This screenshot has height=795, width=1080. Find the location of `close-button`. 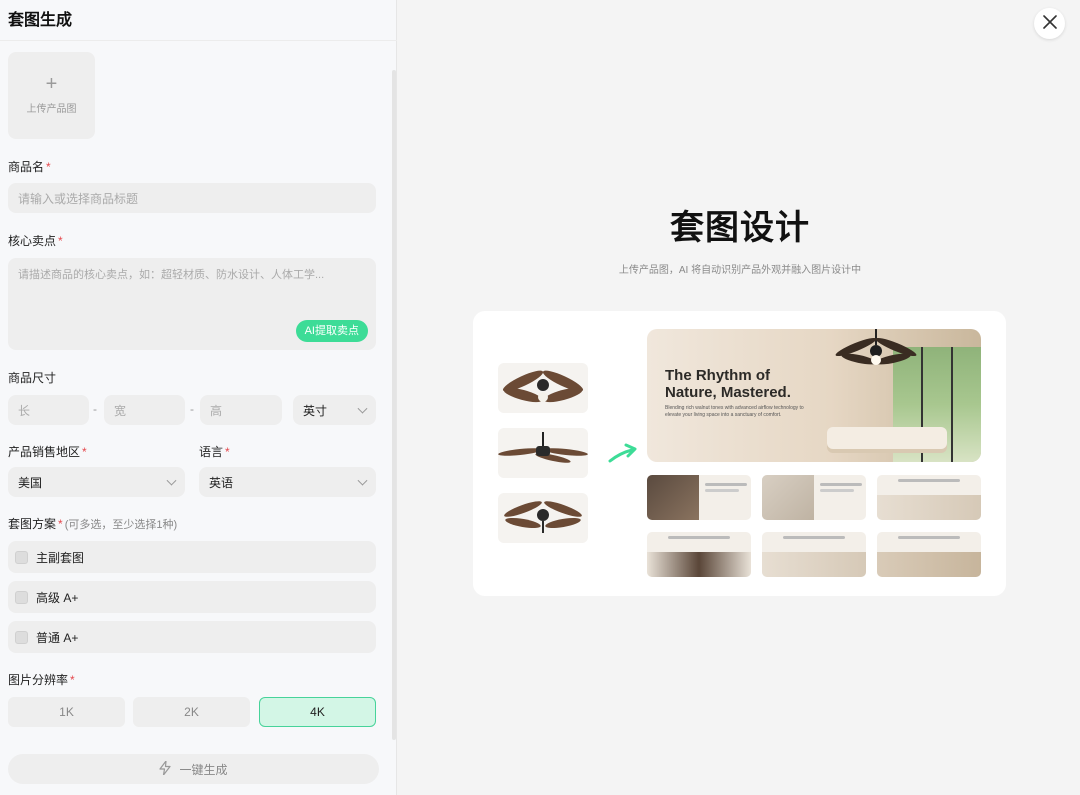

close-button is located at coordinates (1049, 23).